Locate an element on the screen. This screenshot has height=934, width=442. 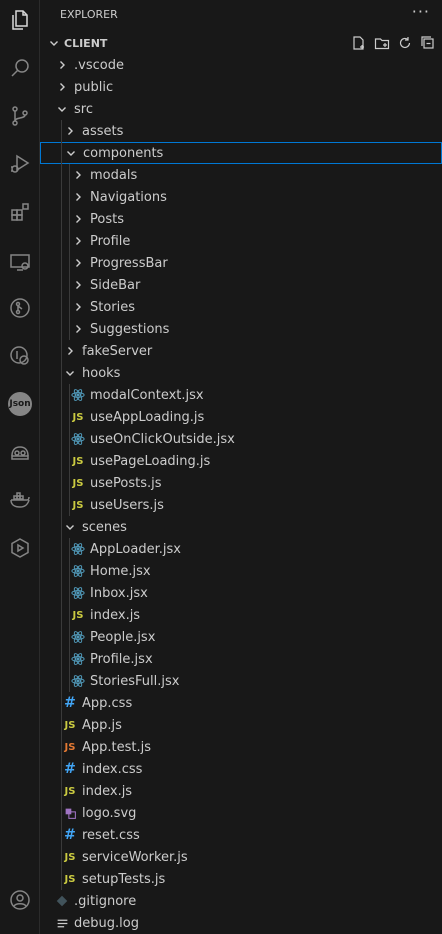
json-icon: Json is located at coordinates (20, 404).